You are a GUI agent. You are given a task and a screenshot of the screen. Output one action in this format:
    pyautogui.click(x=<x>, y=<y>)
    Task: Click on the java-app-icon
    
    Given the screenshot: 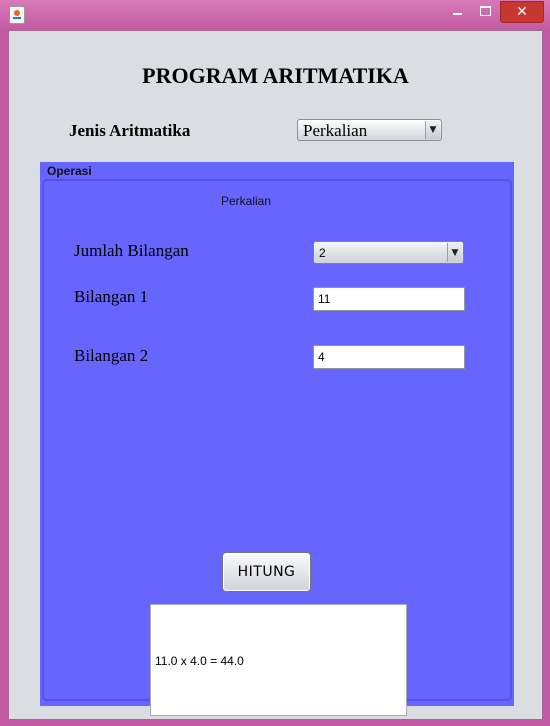 What is the action you would take?
    pyautogui.click(x=17, y=15)
    